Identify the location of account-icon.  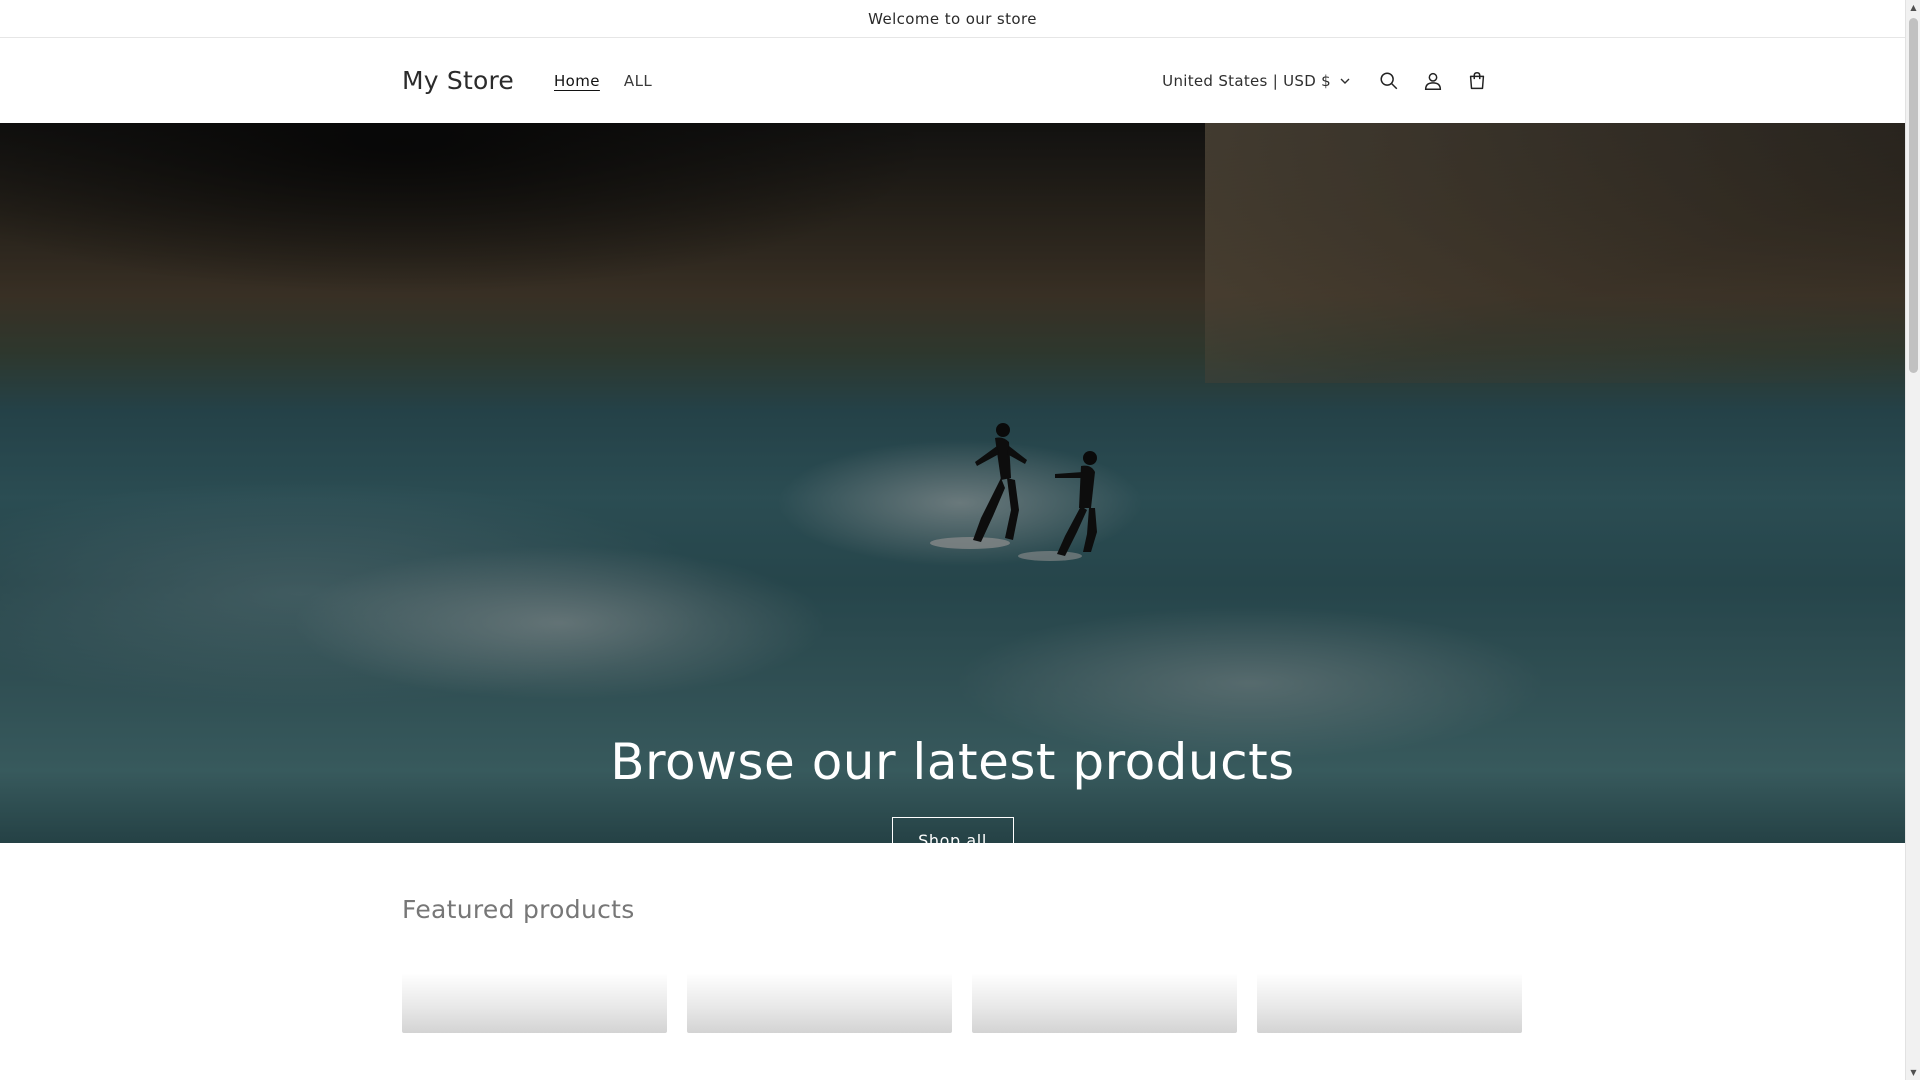
(1433, 81).